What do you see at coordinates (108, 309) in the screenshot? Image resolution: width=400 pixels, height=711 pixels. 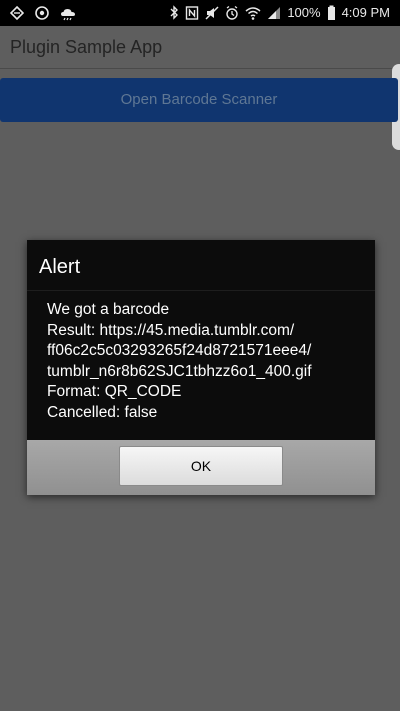 I see `dialog-message-line: We got a barcode` at bounding box center [108, 309].